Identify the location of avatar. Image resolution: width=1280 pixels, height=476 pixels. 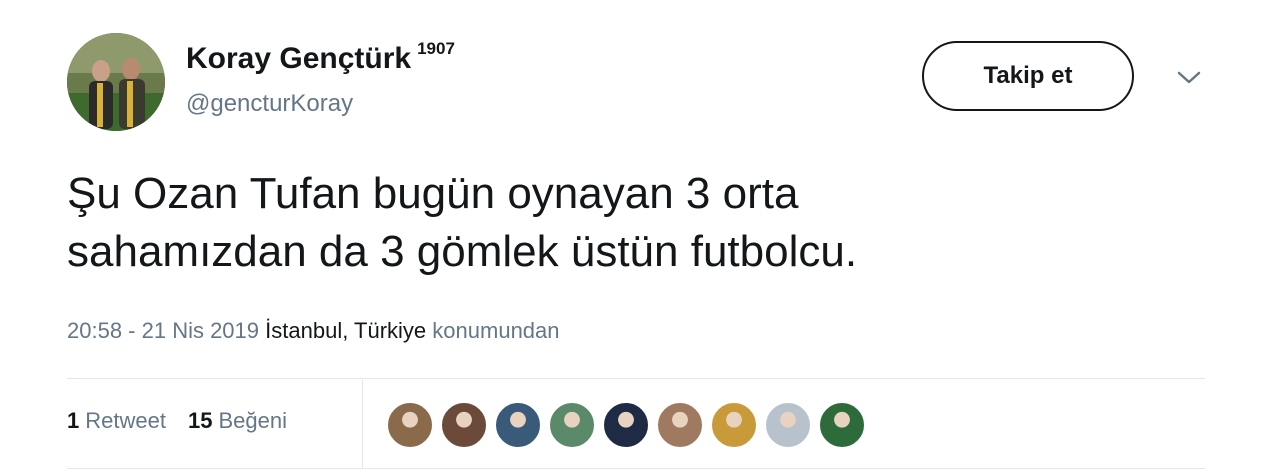
(116, 82).